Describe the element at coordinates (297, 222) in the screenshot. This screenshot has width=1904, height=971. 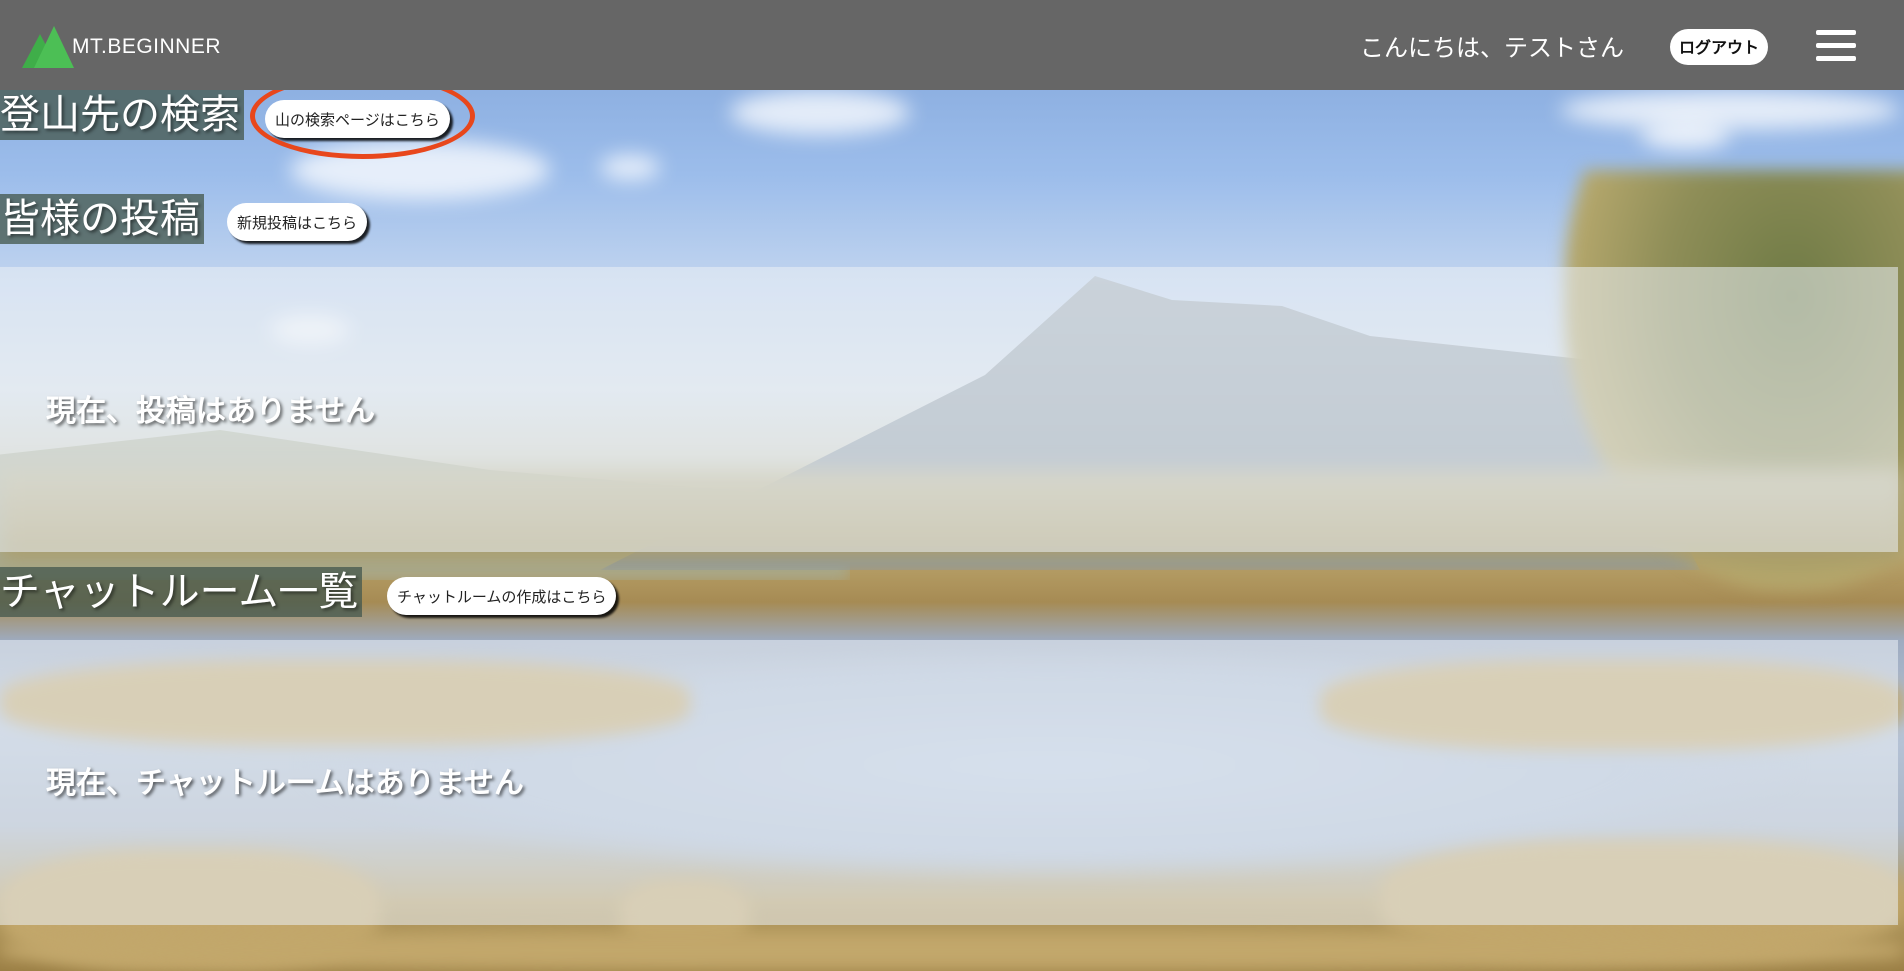
I see `new-post-button: 新規投稿はこちら` at that location.